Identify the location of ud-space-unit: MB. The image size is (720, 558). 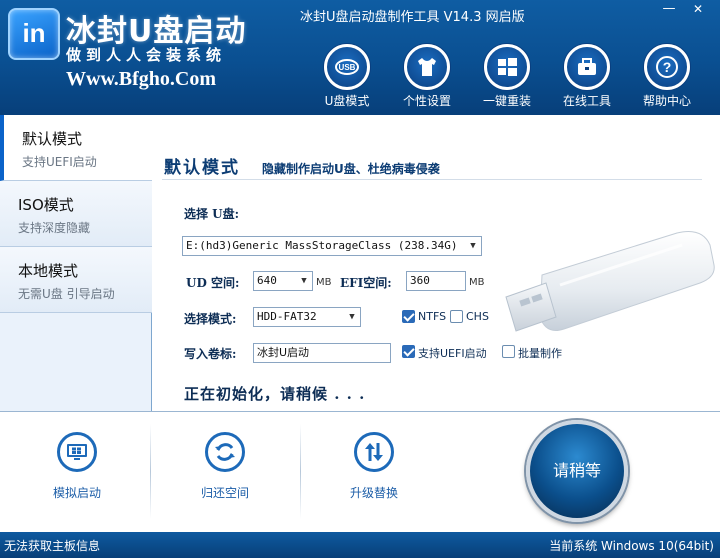
(324, 282).